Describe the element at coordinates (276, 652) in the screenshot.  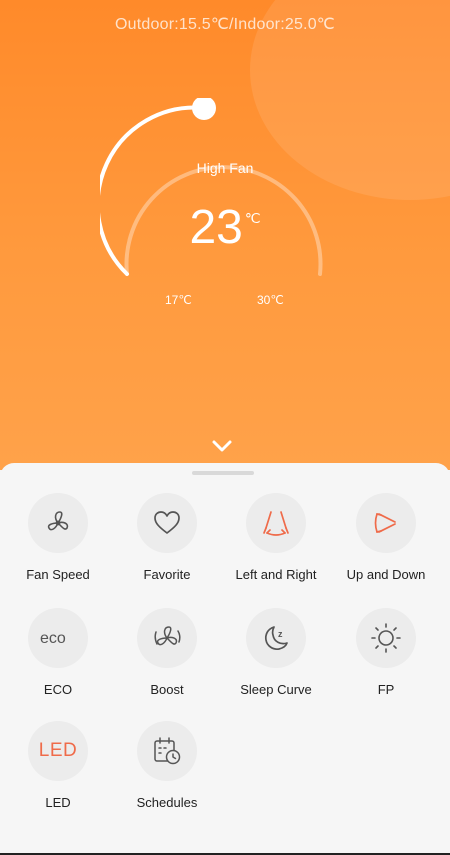
I see `sleep-curve-button: z Sleep Curve` at that location.